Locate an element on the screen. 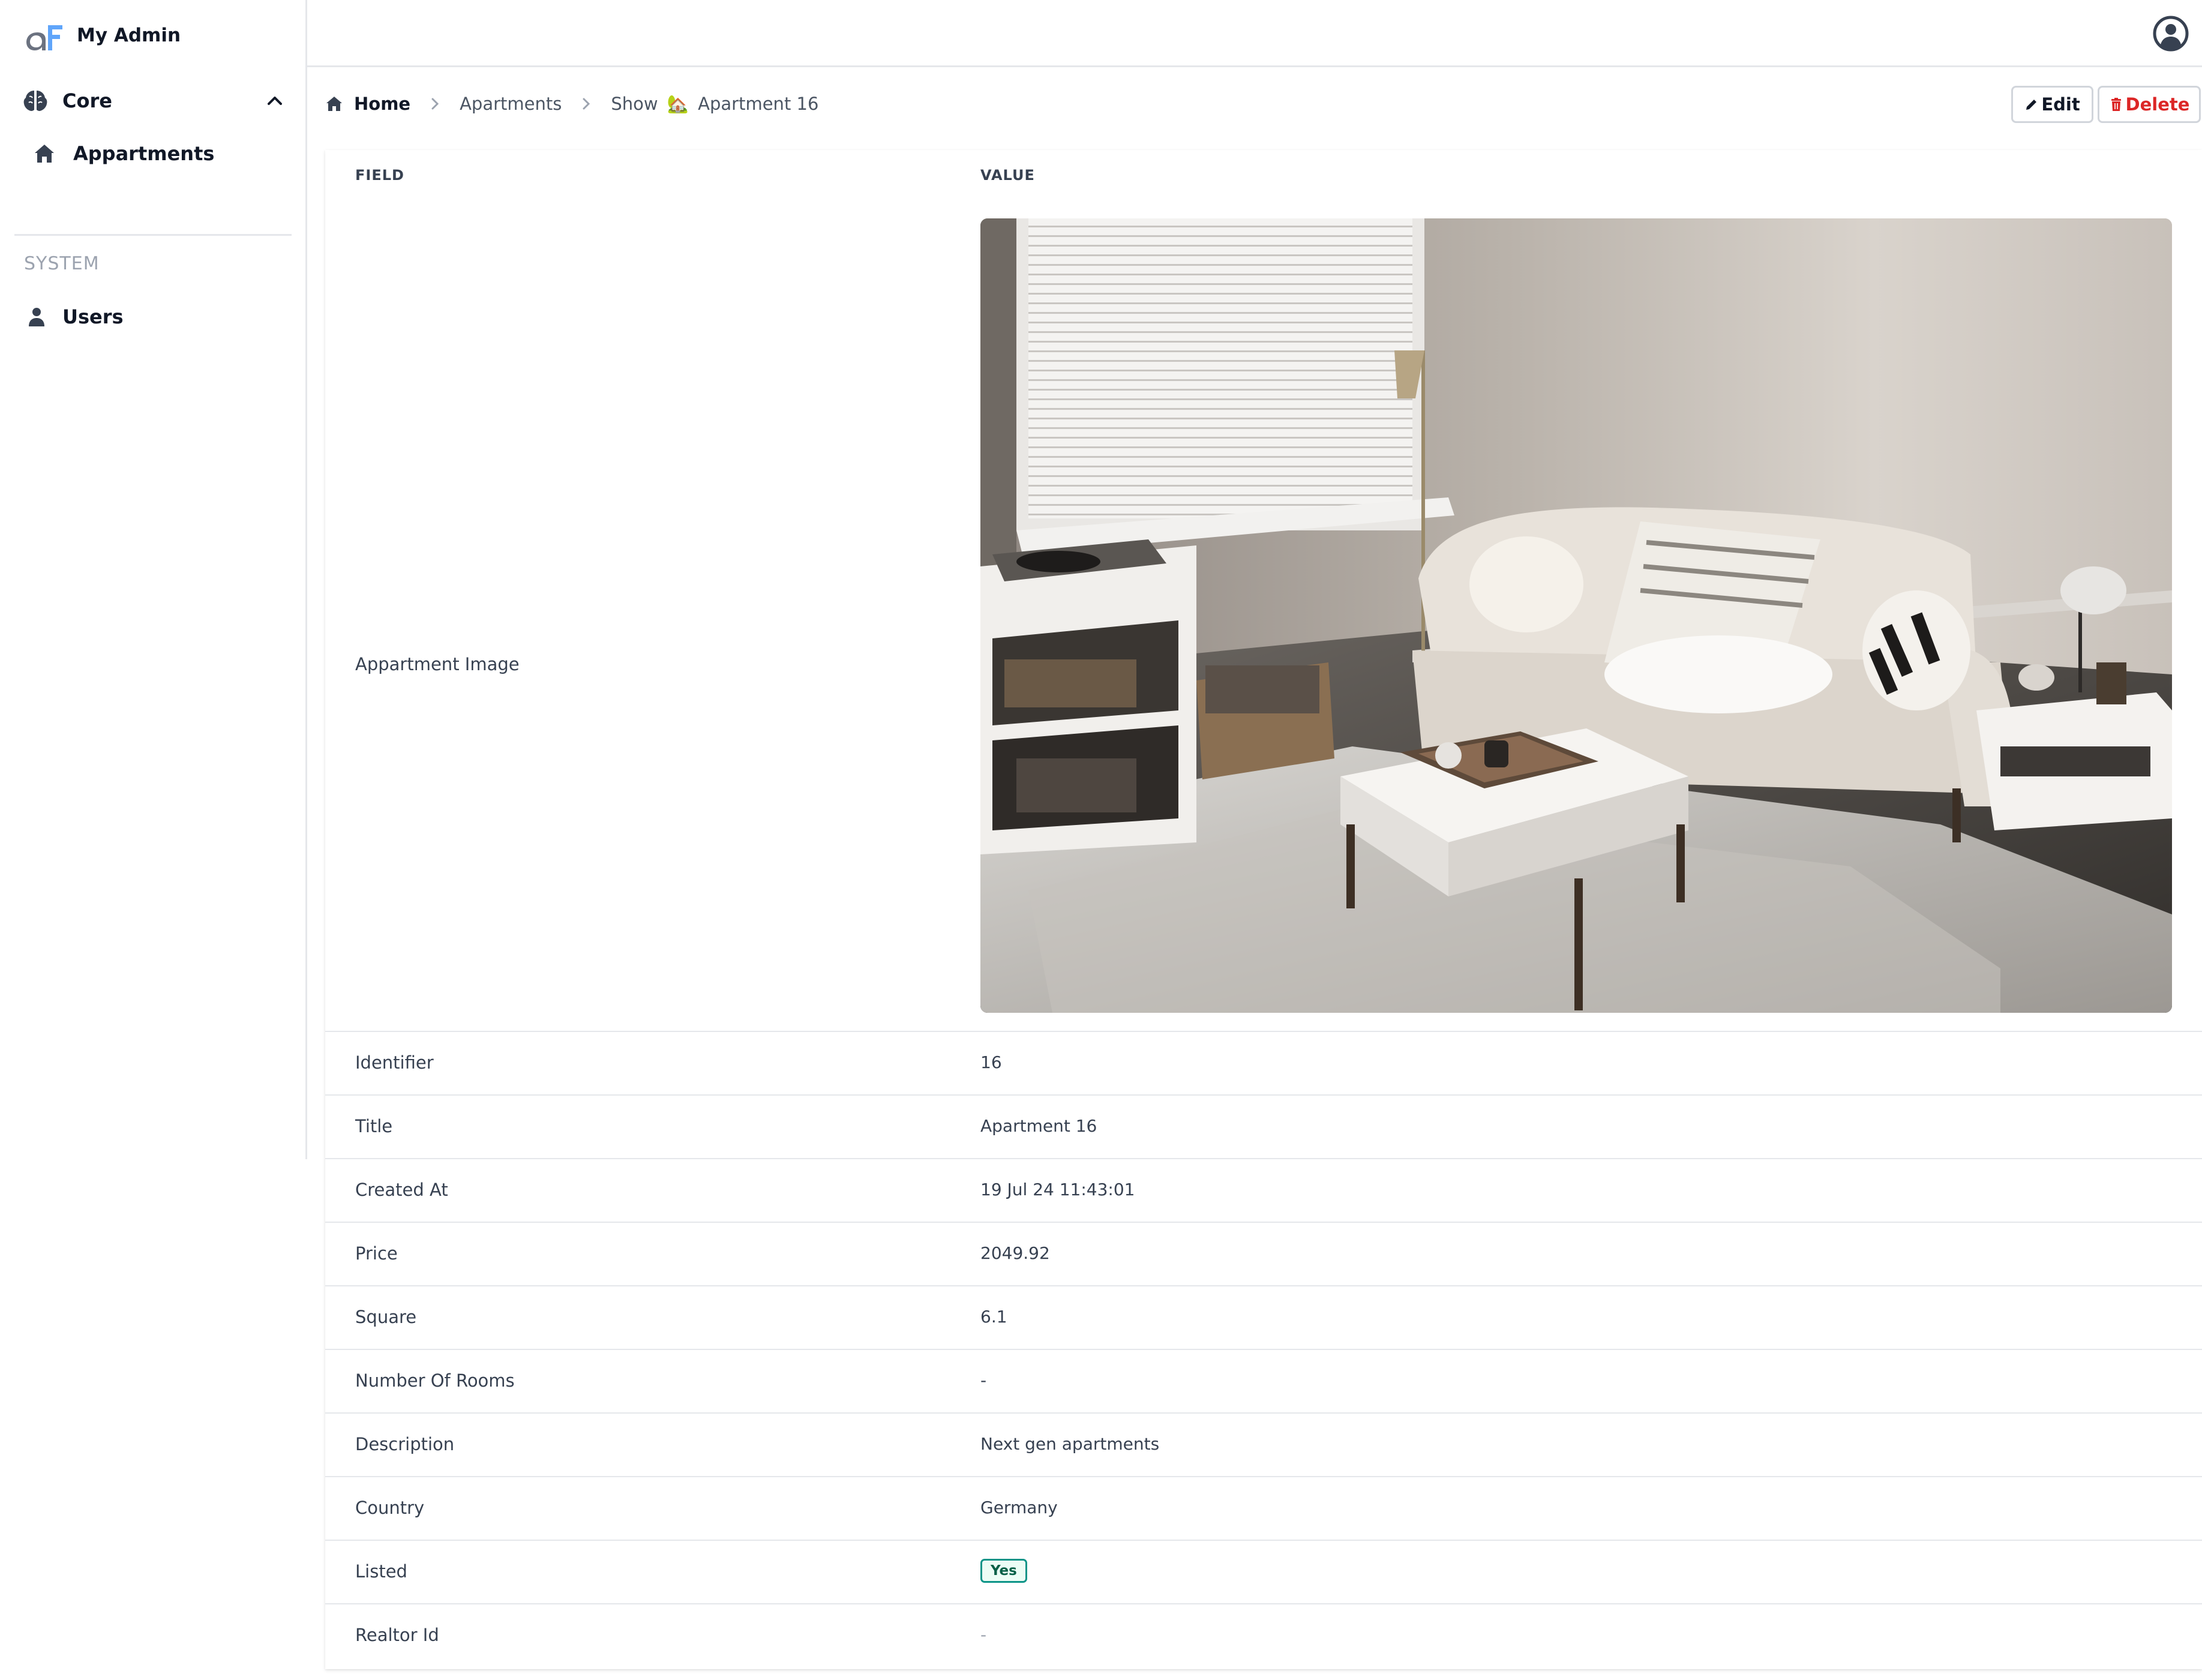 The height and width of the screenshot is (1680, 2202). table-row: Square 6.1 is located at coordinates (1263, 1318).